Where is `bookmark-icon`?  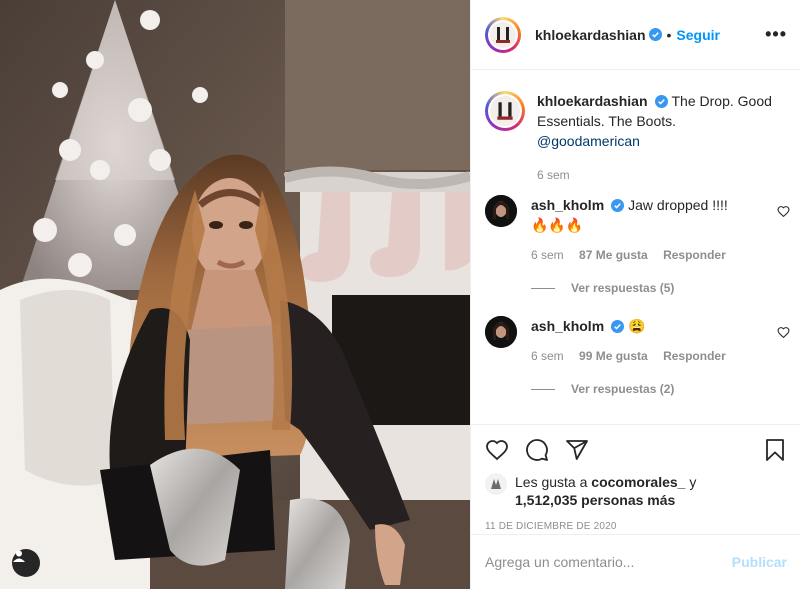
bookmark-icon is located at coordinates (775, 450).